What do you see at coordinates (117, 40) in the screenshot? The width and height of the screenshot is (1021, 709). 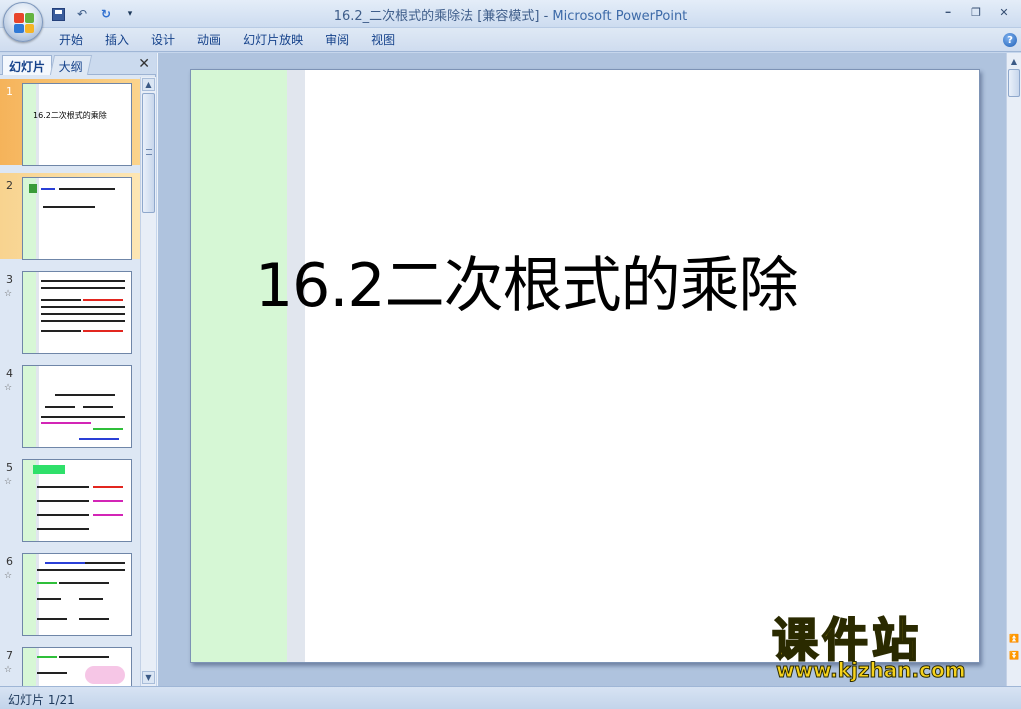 I see `tab-insert: 插入` at bounding box center [117, 40].